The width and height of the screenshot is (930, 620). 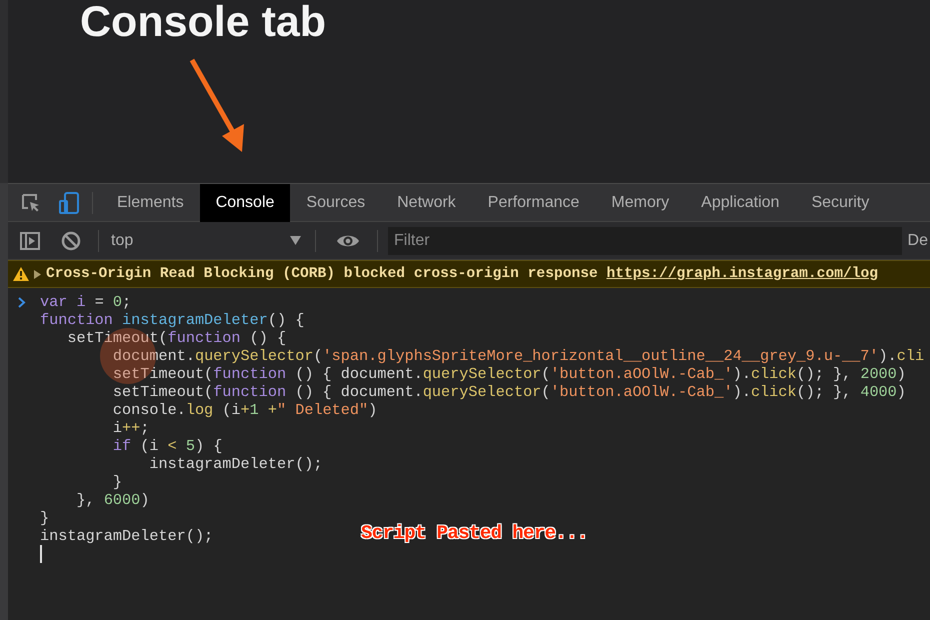 I want to click on code-line: setTimeout(function () { document.querySelector('button.aOOlW.-Cab_').click(); }, 4000), so click(x=509, y=392).